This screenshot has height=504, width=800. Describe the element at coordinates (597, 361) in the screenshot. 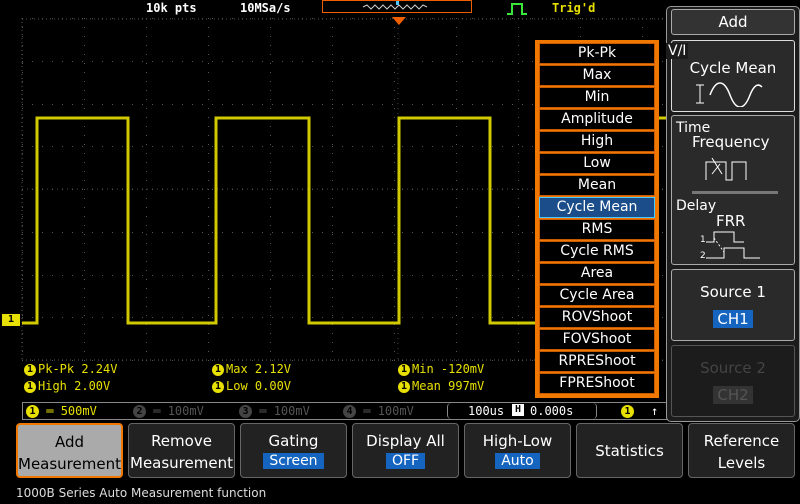

I see `measurement-item: RPREShoot` at that location.